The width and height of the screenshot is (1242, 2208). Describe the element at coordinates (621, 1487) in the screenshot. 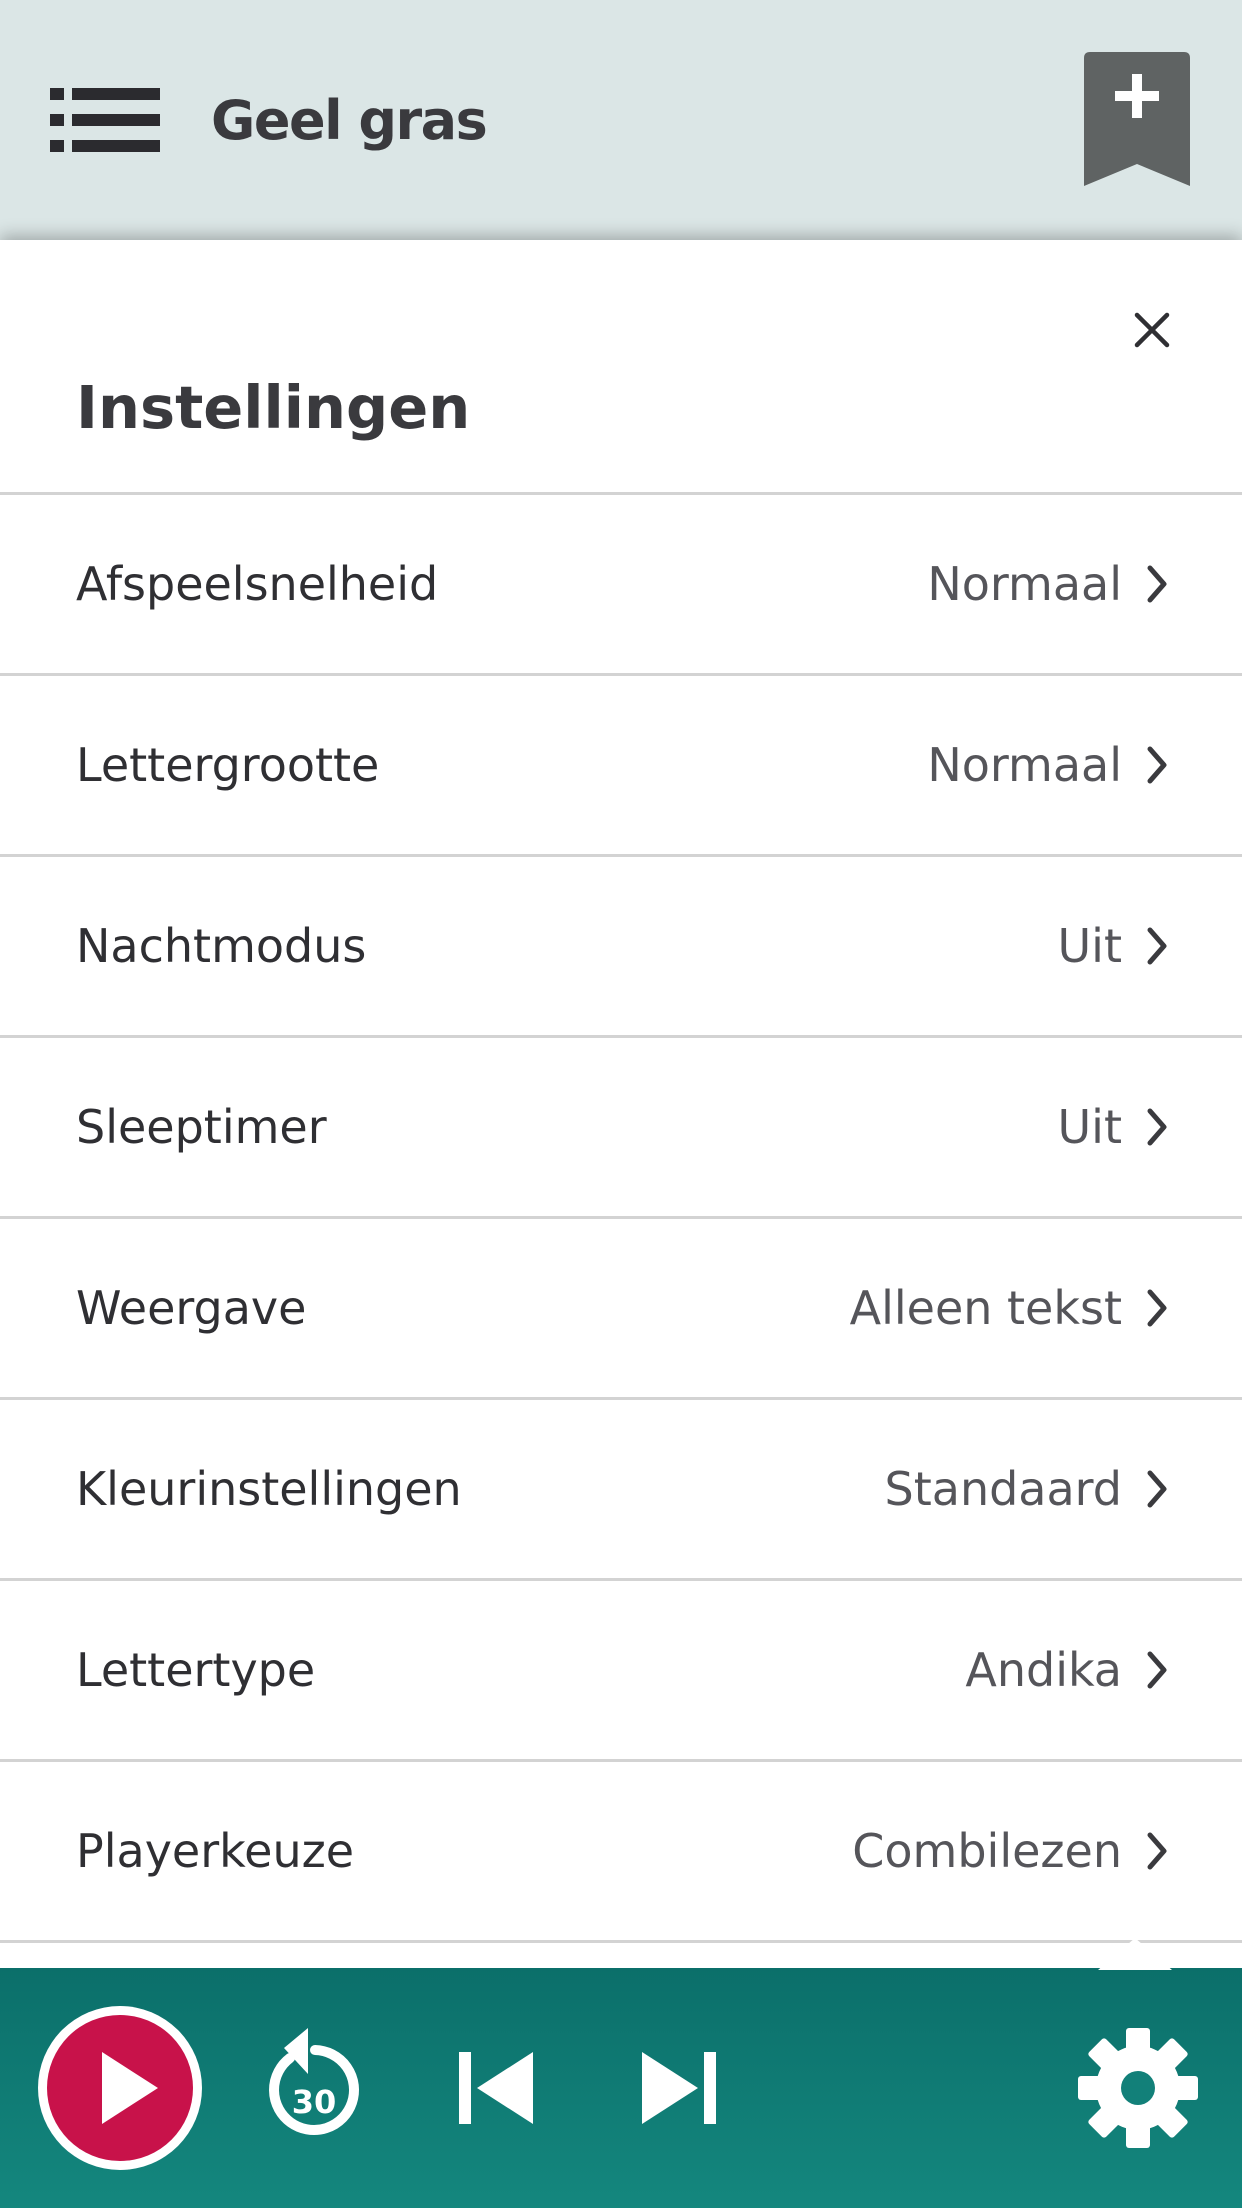

I see `settings-row-kleurinstellingen: Kleurinstellingen Standaard` at that location.